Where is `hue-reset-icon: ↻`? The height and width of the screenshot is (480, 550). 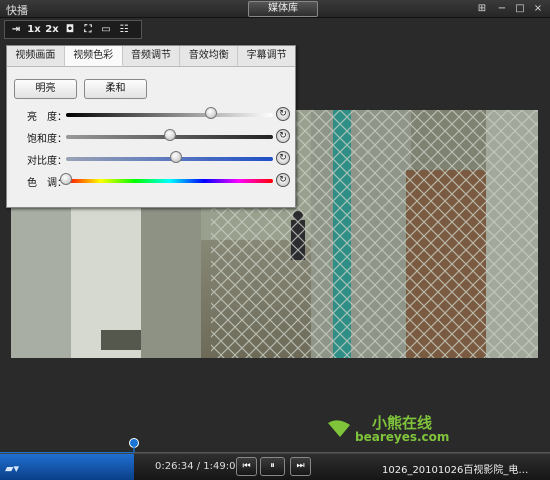 hue-reset-icon: ↻ is located at coordinates (283, 180).